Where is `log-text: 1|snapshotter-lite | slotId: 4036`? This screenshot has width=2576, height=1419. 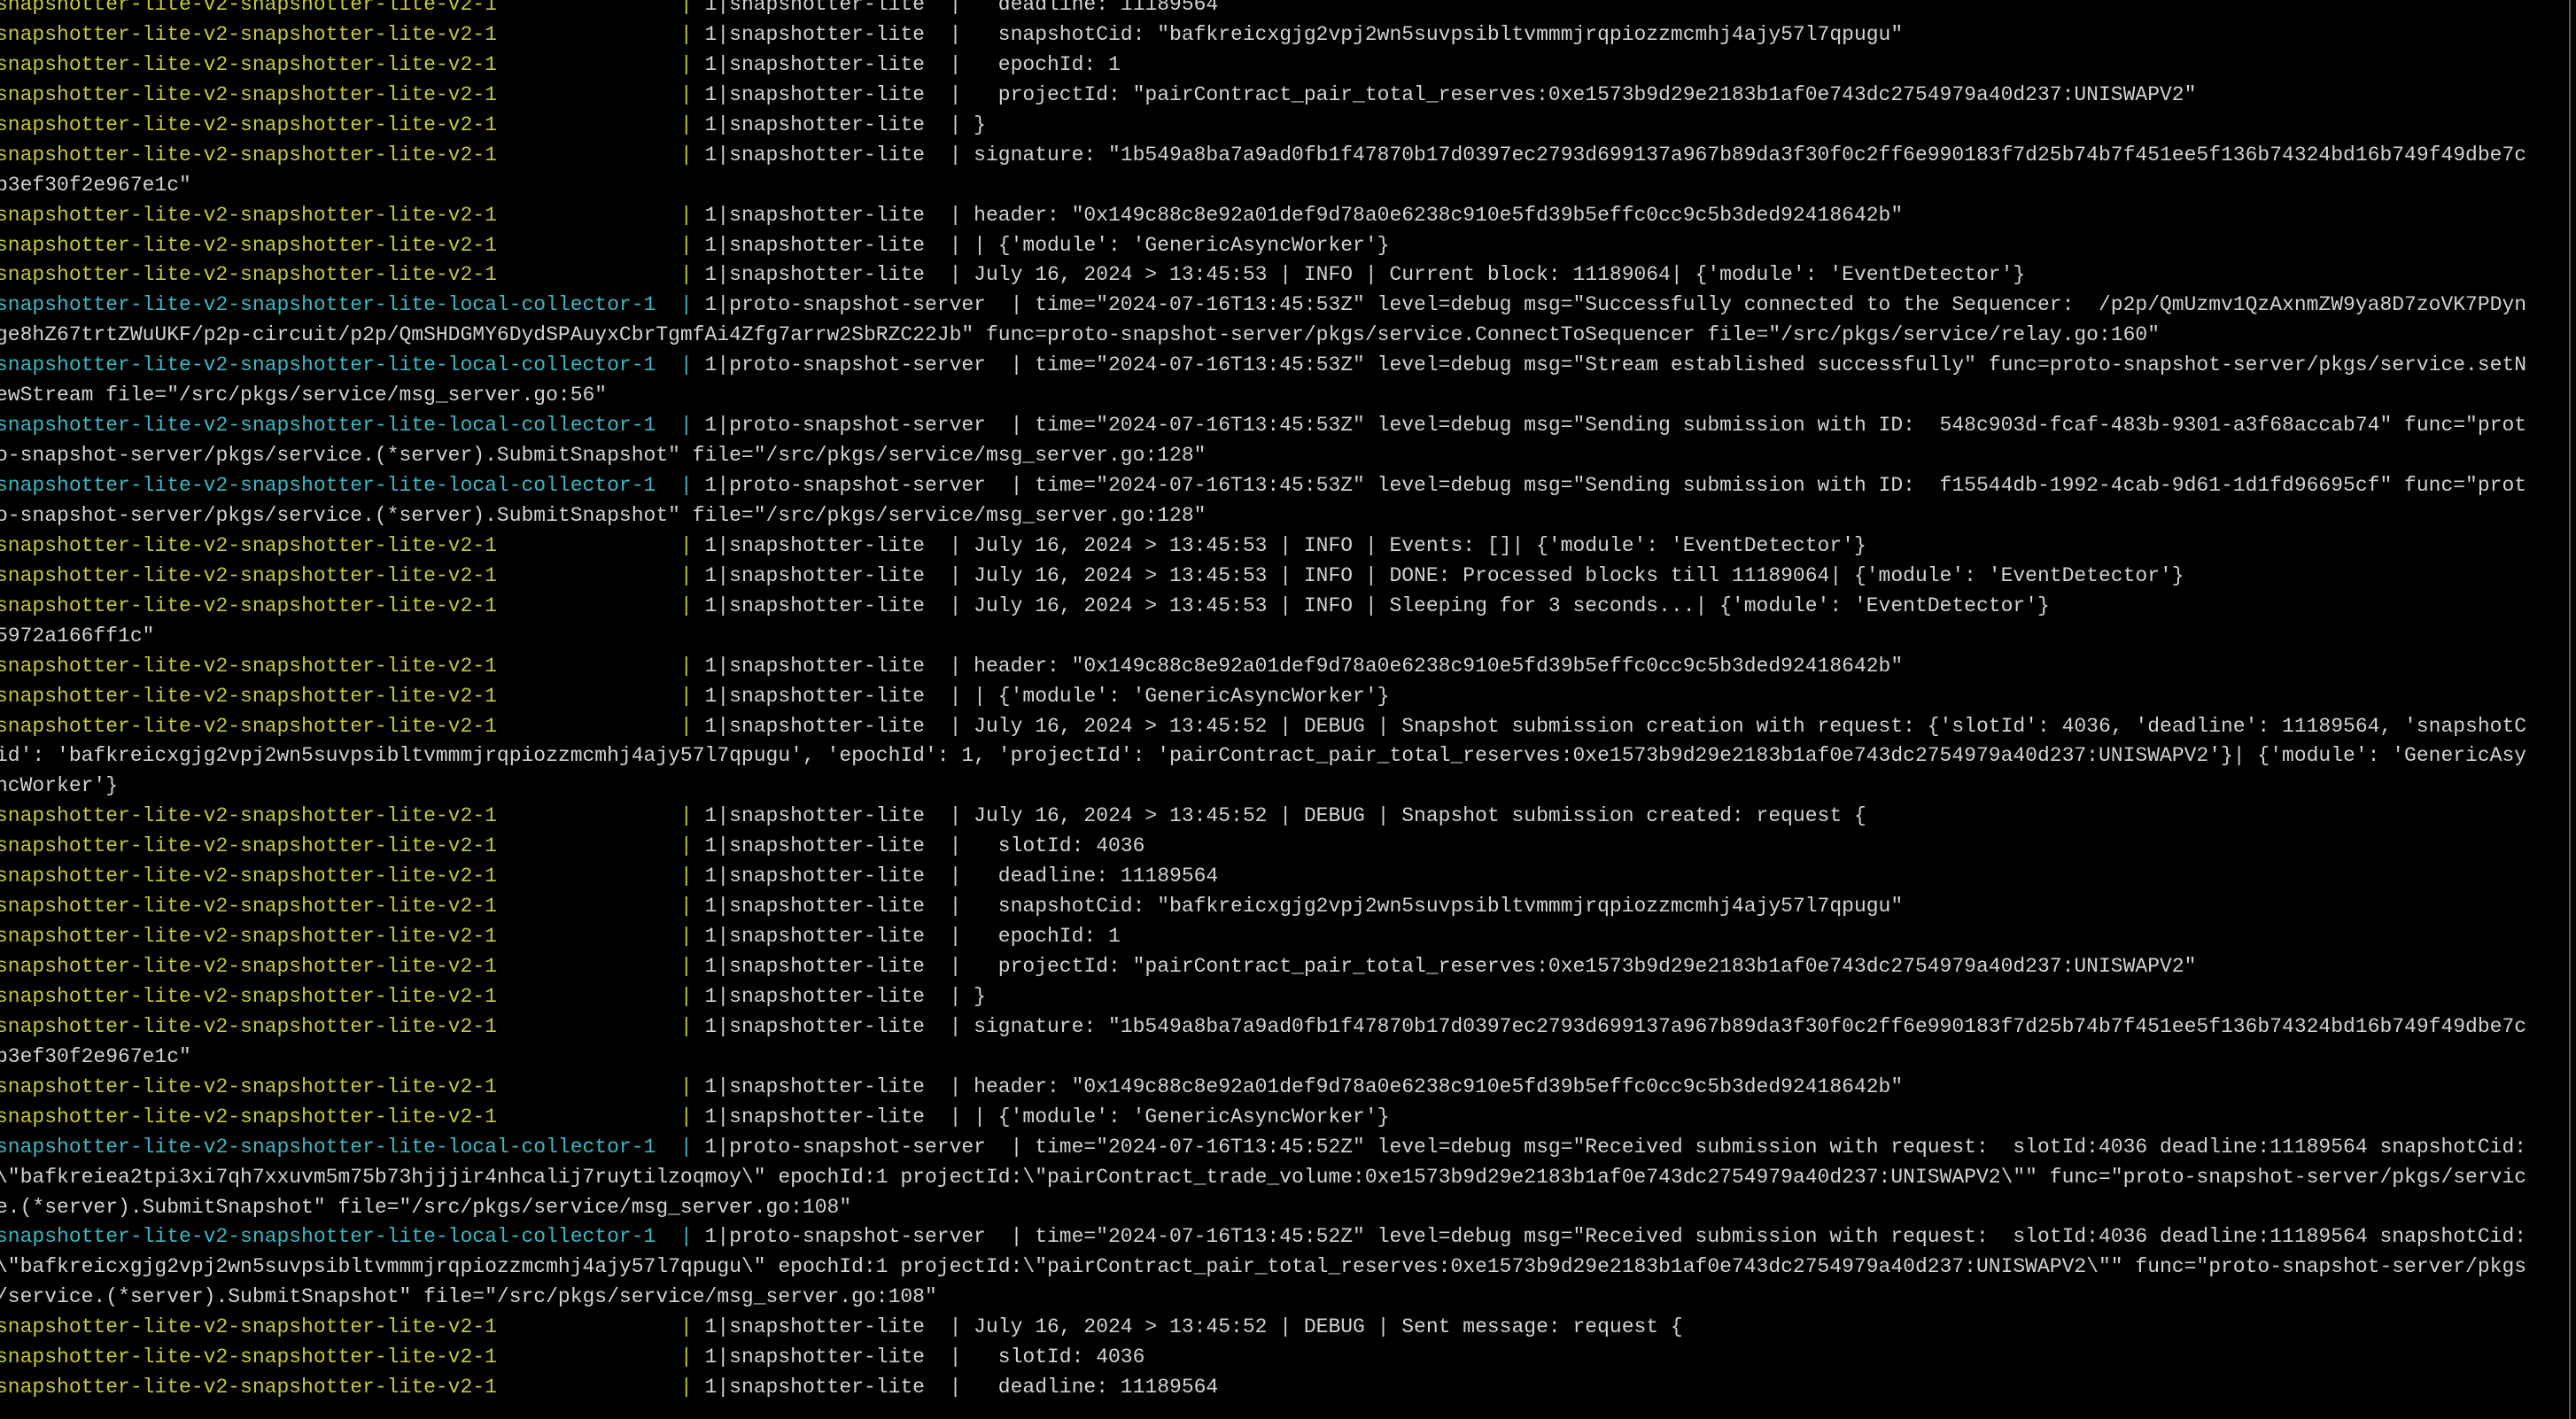 log-text: 1|snapshotter-lite | slotId: 4036 is located at coordinates (924, 1357).